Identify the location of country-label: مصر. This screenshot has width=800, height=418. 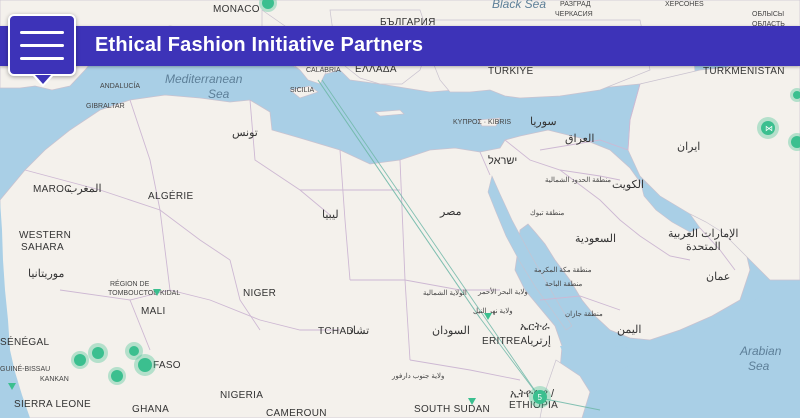
(450, 212).